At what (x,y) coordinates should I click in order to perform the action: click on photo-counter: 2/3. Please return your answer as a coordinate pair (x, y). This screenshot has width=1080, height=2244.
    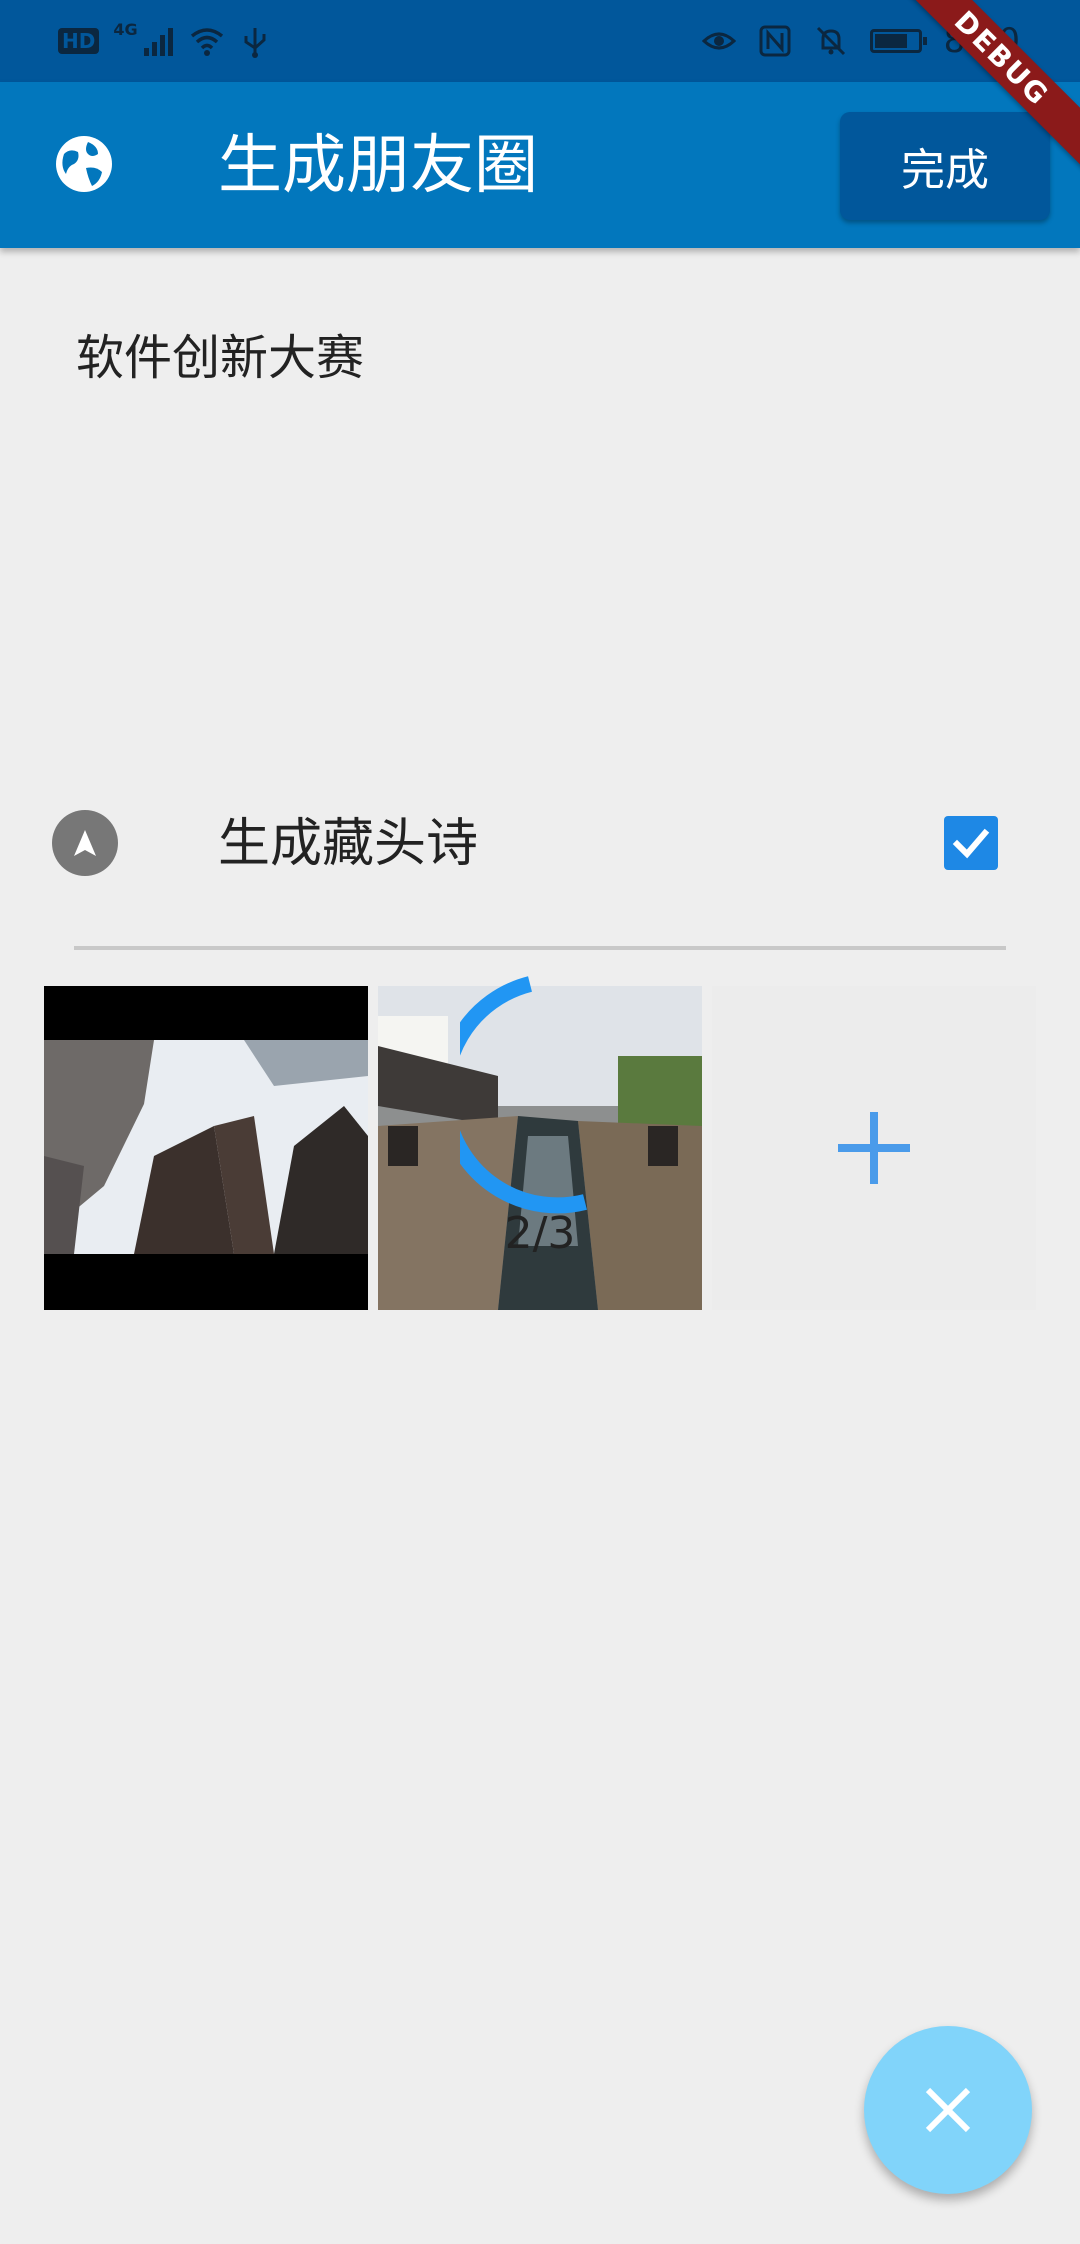
    Looking at the image, I should click on (540, 1233).